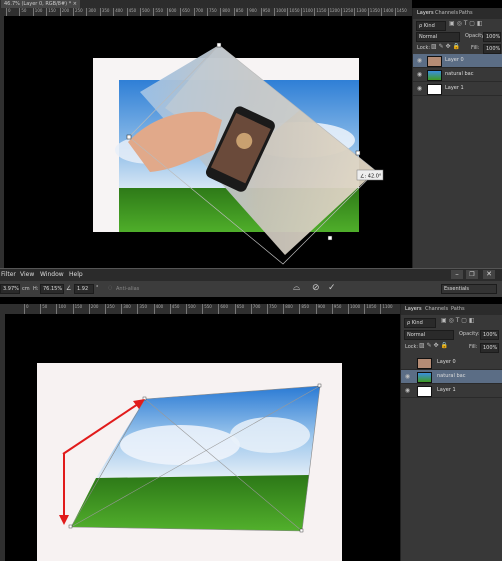 The height and width of the screenshot is (561, 502). Describe the element at coordinates (70, 526) in the screenshot. I see `handle-bottom-left` at that location.